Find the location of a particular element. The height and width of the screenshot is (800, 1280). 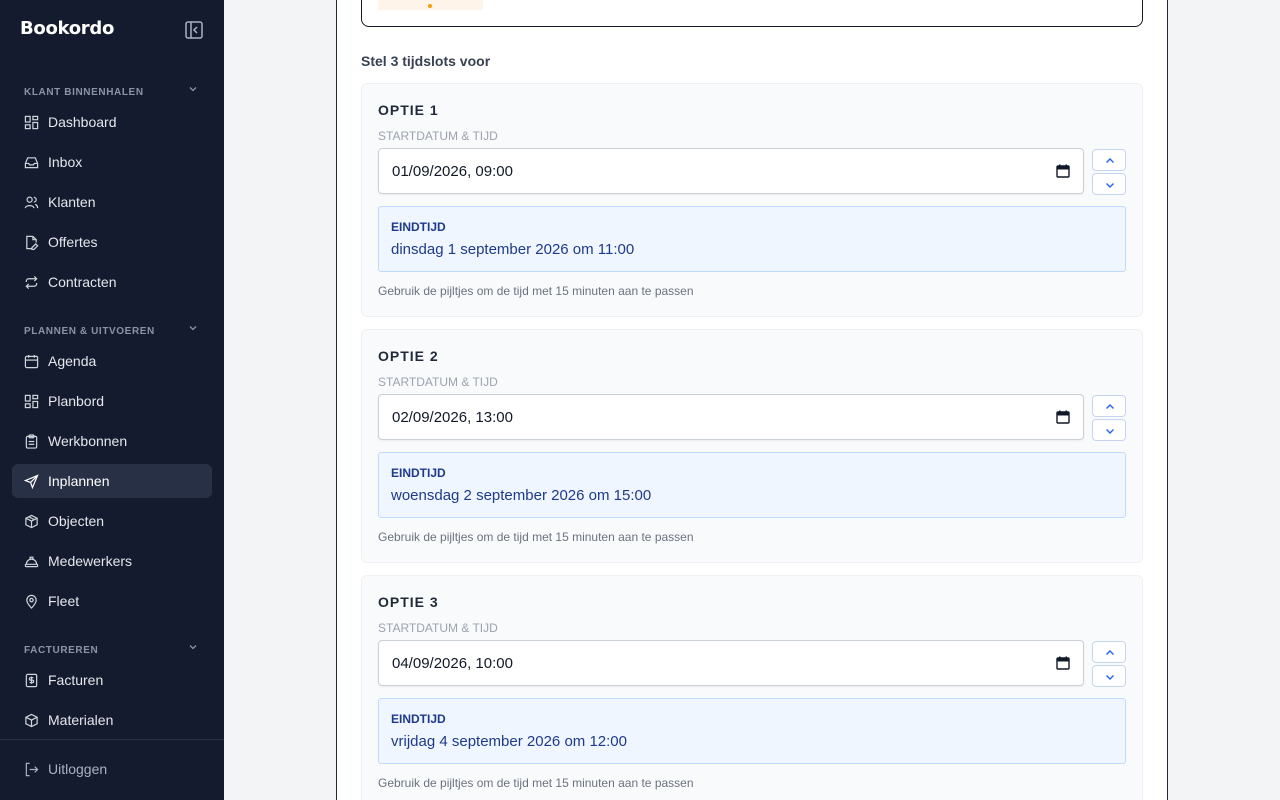

sidebar-item-label: Facturen is located at coordinates (76, 680).